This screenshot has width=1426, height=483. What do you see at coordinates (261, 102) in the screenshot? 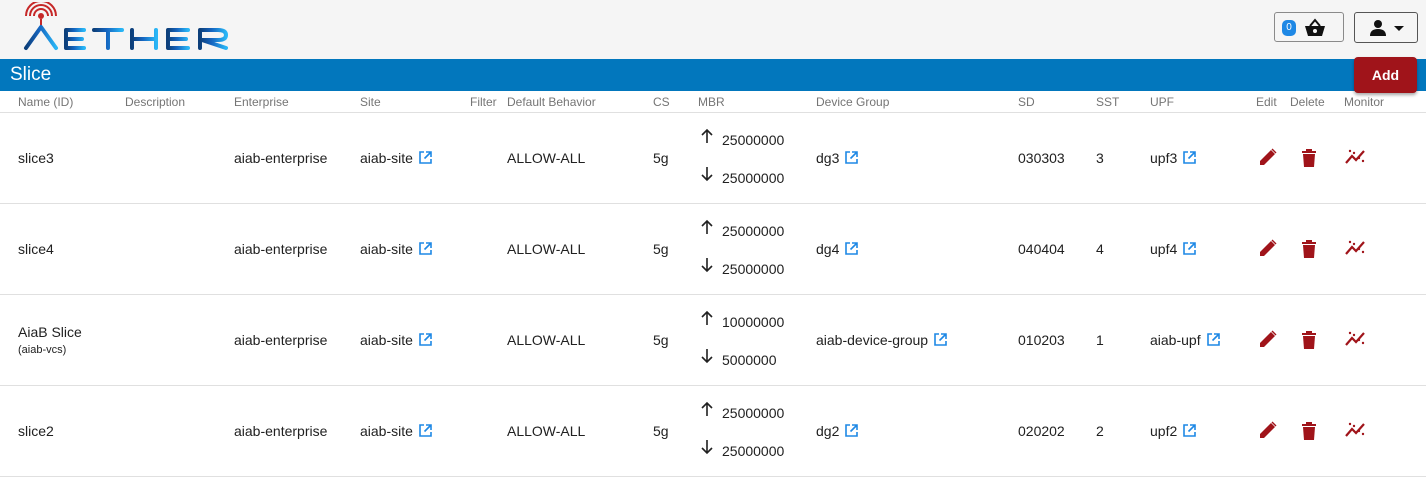
I see `column-header-enterprise: Enterprise` at bounding box center [261, 102].